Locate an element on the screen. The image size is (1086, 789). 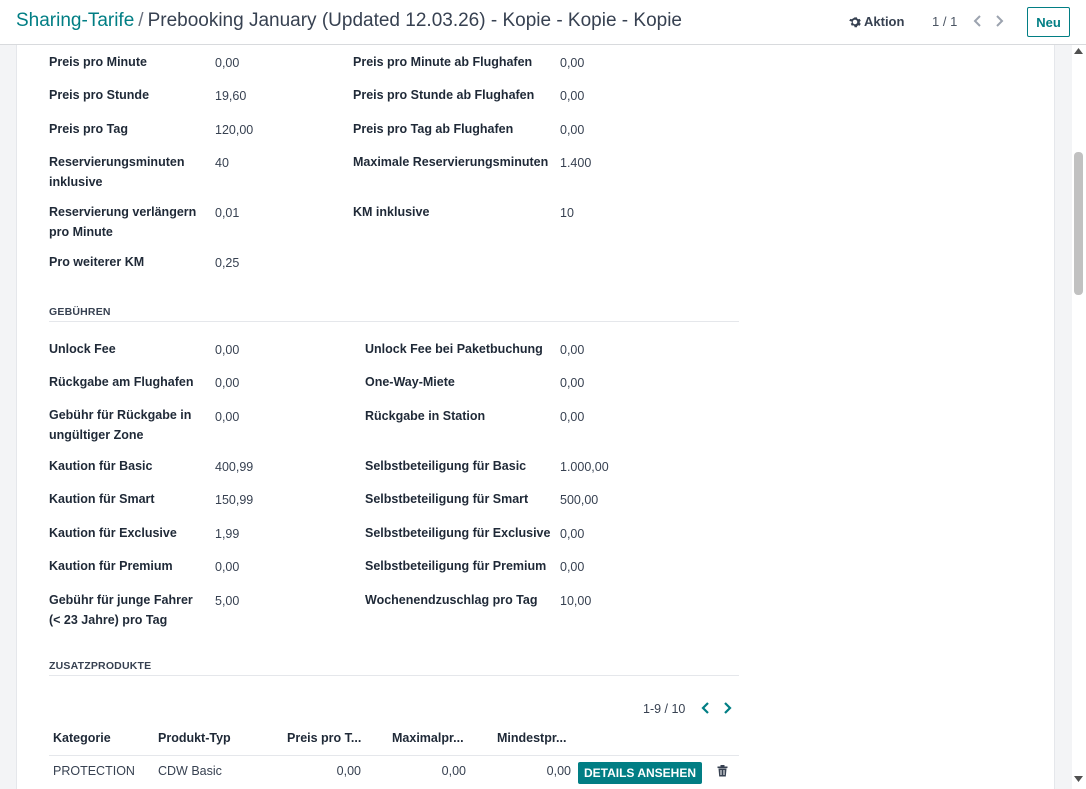
column-header-kategorie: Kategorie is located at coordinates (82, 738).